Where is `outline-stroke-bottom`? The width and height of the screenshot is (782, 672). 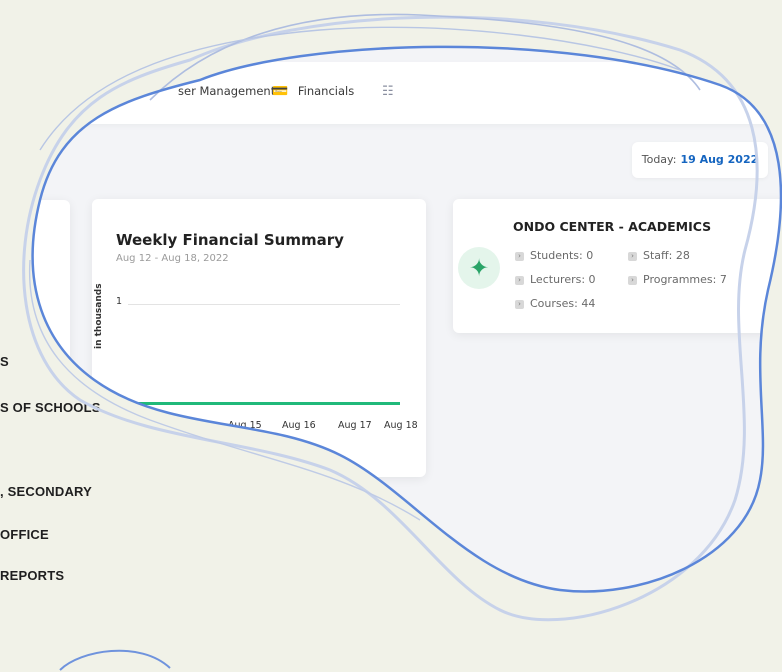
outline-stroke-bottom is located at coordinates (115, 660).